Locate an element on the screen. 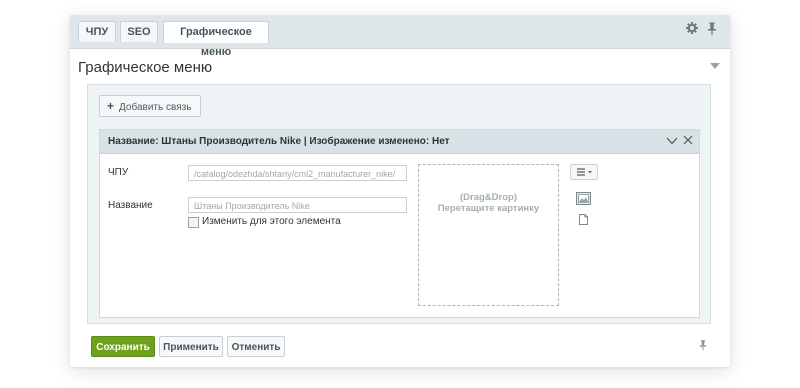  footer-pin-icon is located at coordinates (703, 346).